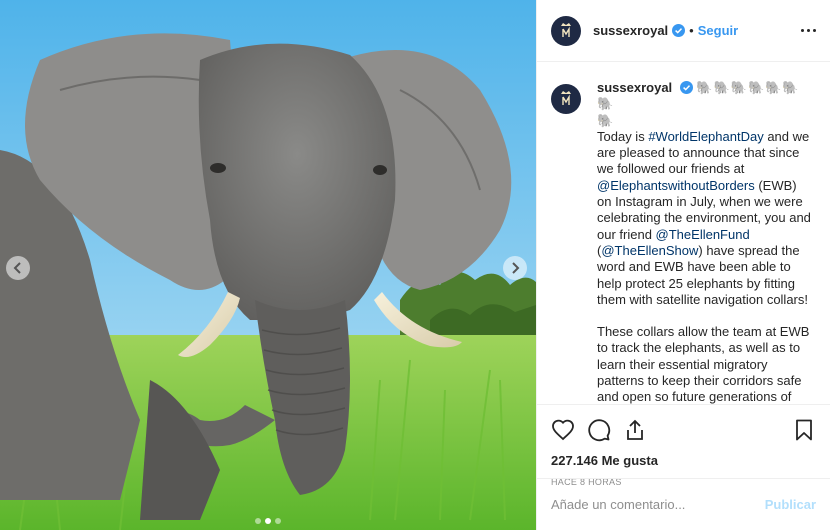  Describe the element at coordinates (683, 430) in the screenshot. I see `action-icons` at that location.